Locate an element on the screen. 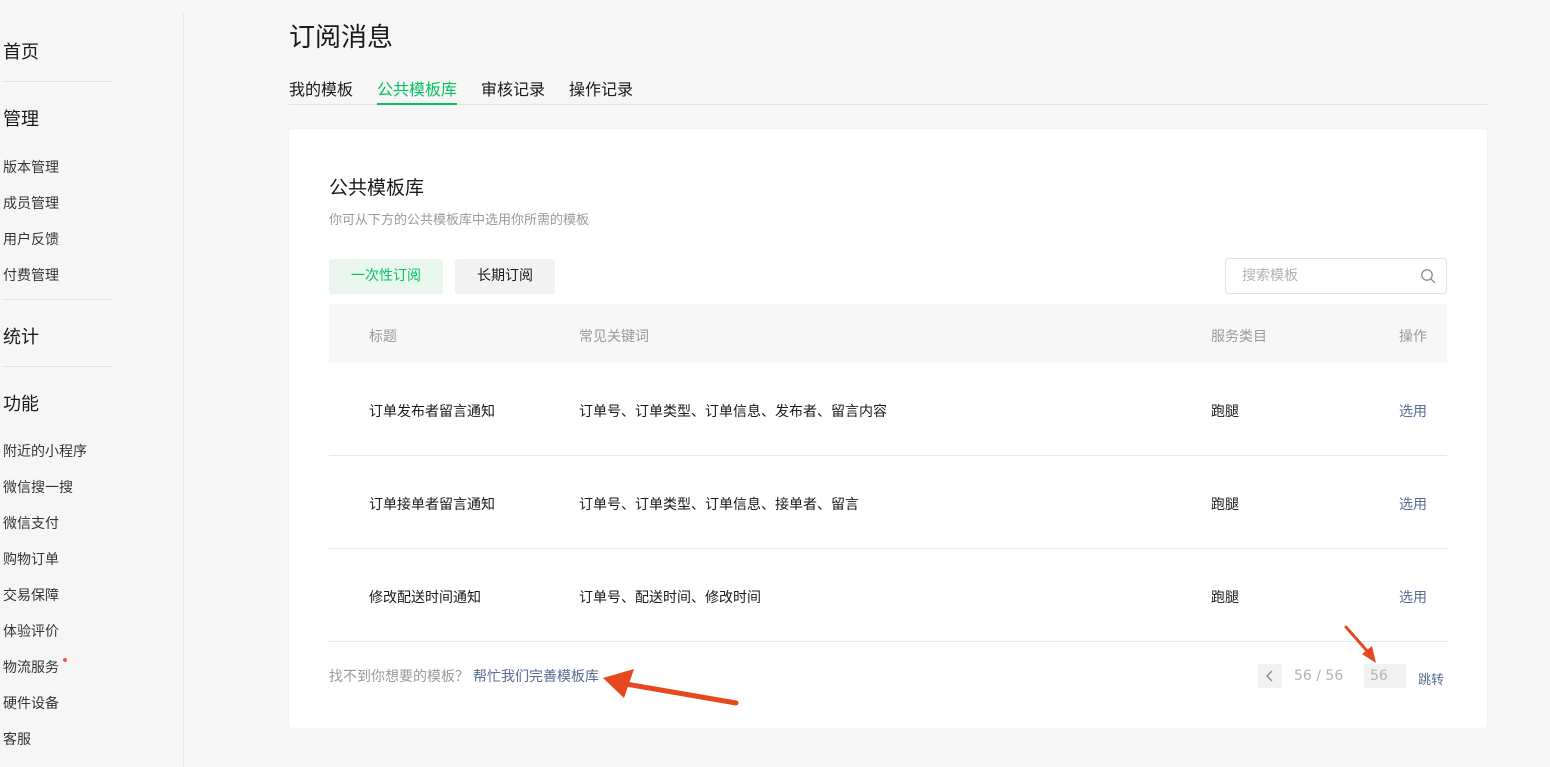 Image resolution: width=1550 pixels, height=767 pixels. row-title: 修改配送时间通知 is located at coordinates (425, 598).